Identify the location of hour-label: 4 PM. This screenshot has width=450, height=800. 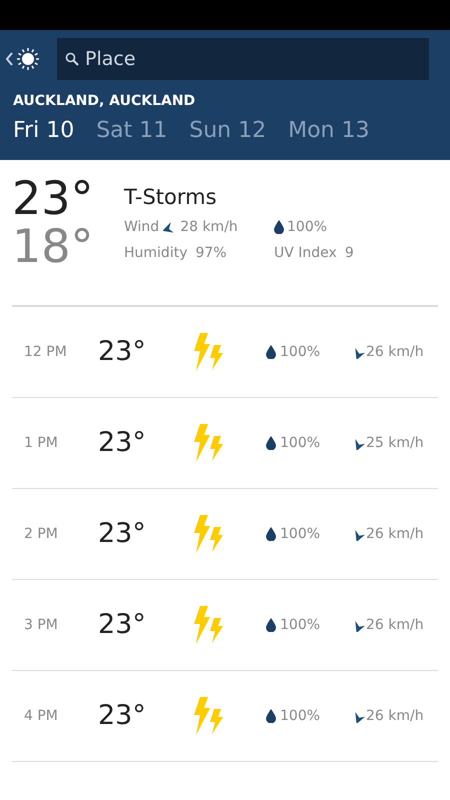
(41, 716).